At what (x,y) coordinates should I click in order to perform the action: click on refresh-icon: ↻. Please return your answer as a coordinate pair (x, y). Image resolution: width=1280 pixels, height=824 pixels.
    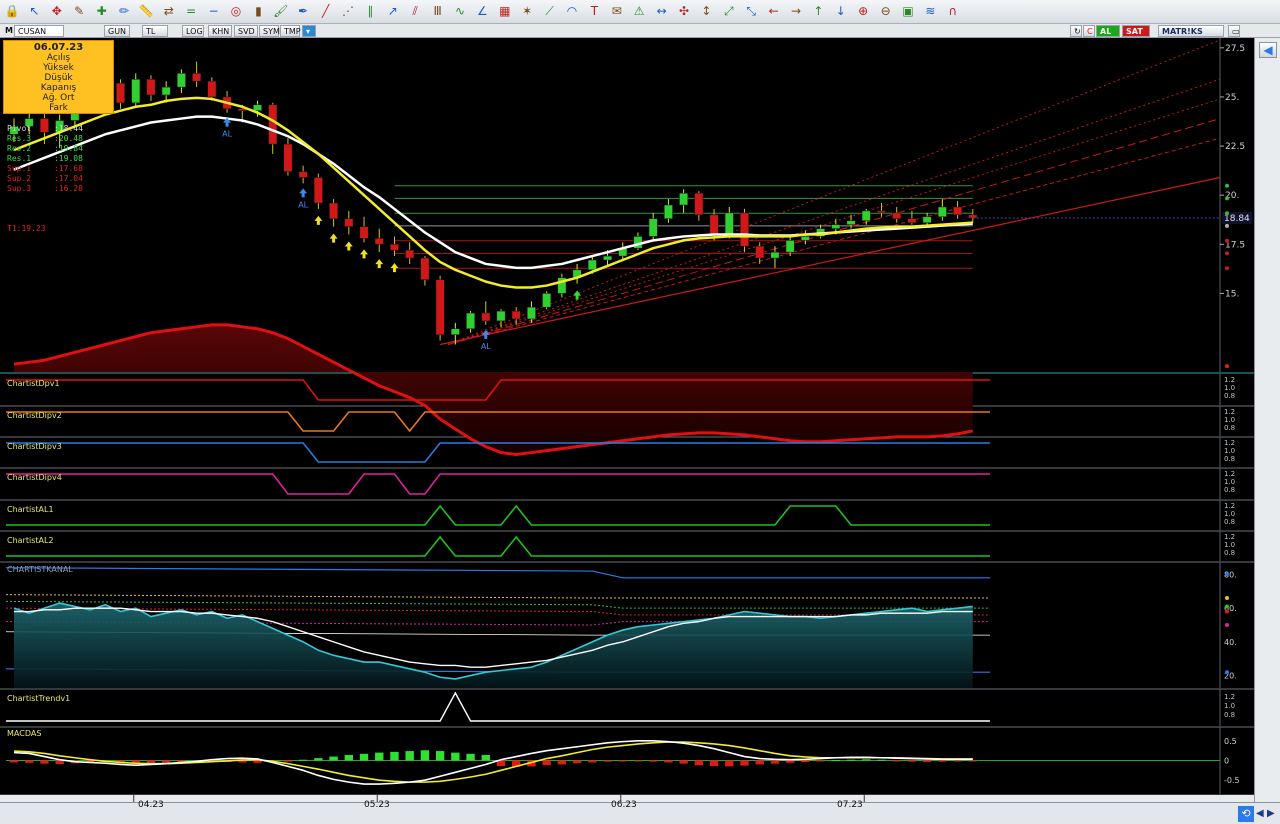
    Looking at the image, I should click on (1076, 31).